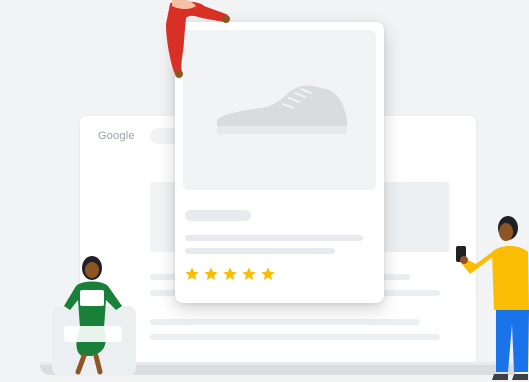 The height and width of the screenshot is (382, 529). Describe the element at coordinates (218, 215) in the screenshot. I see `product-title-placeholder` at that location.